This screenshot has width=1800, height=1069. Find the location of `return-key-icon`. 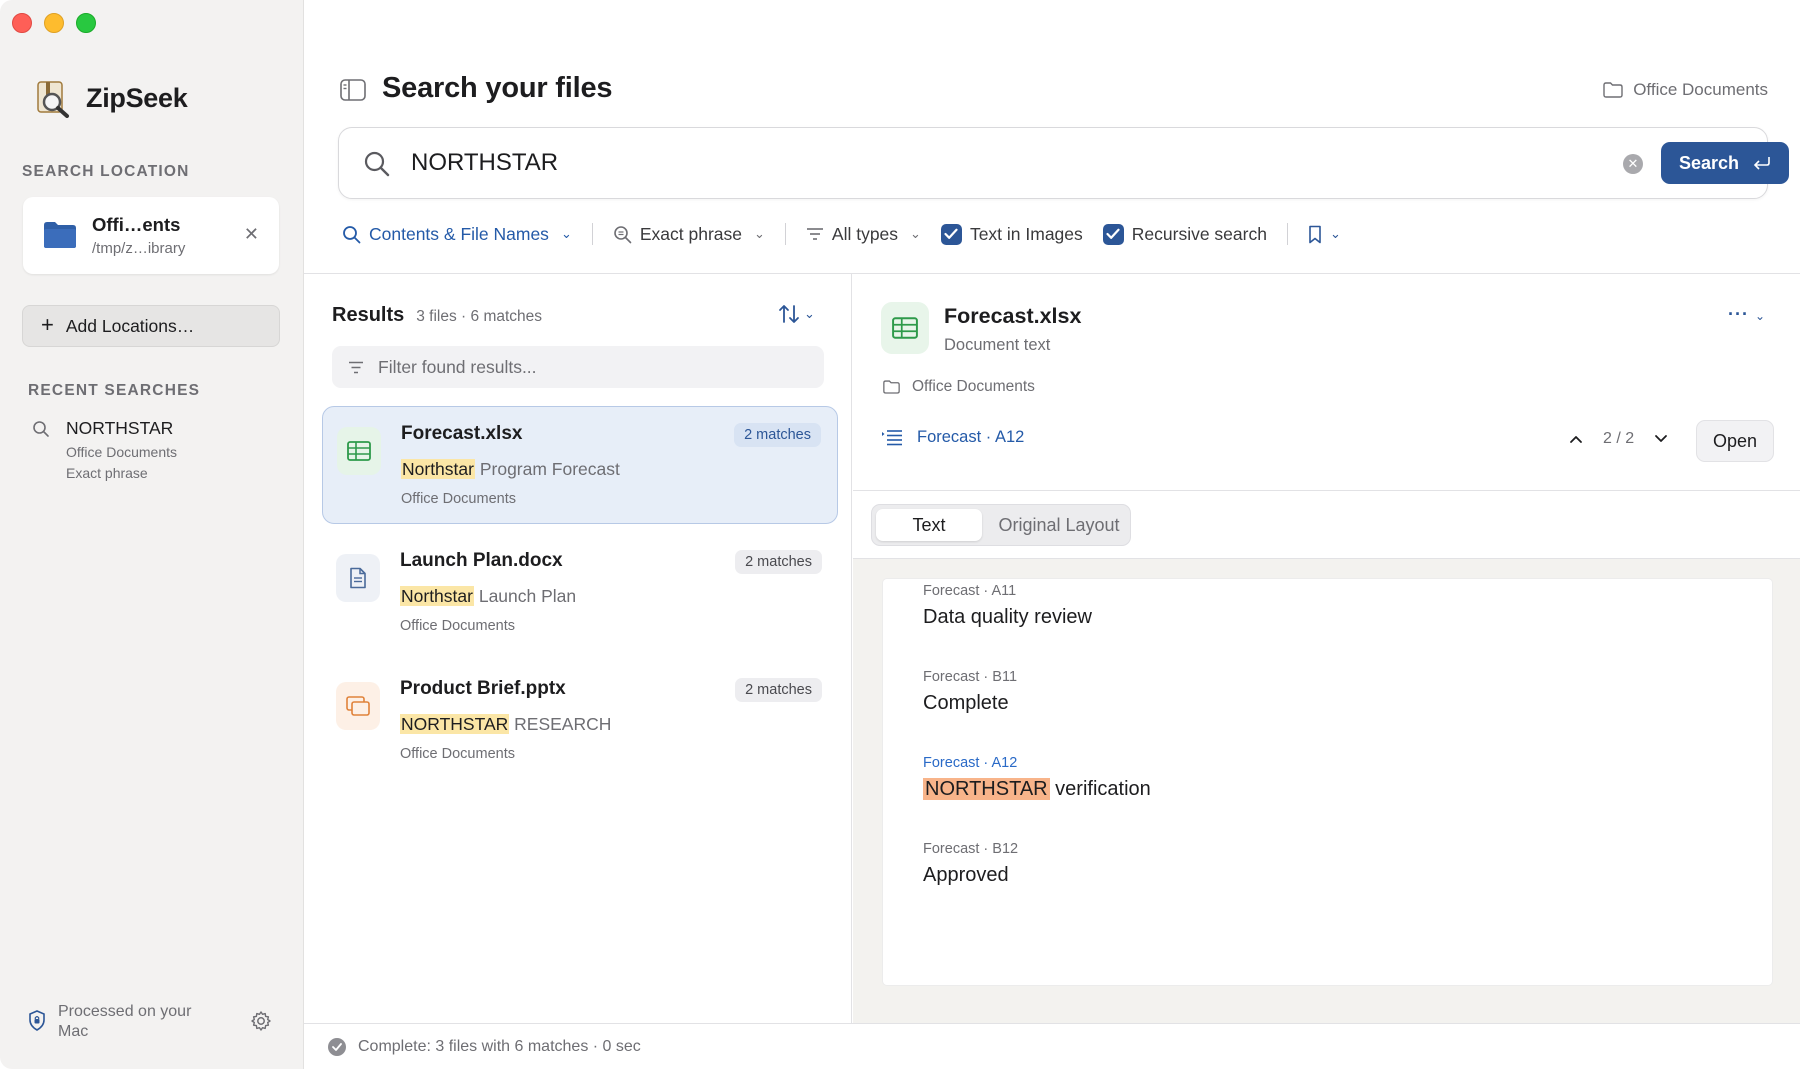

return-key-icon is located at coordinates (1761, 163).